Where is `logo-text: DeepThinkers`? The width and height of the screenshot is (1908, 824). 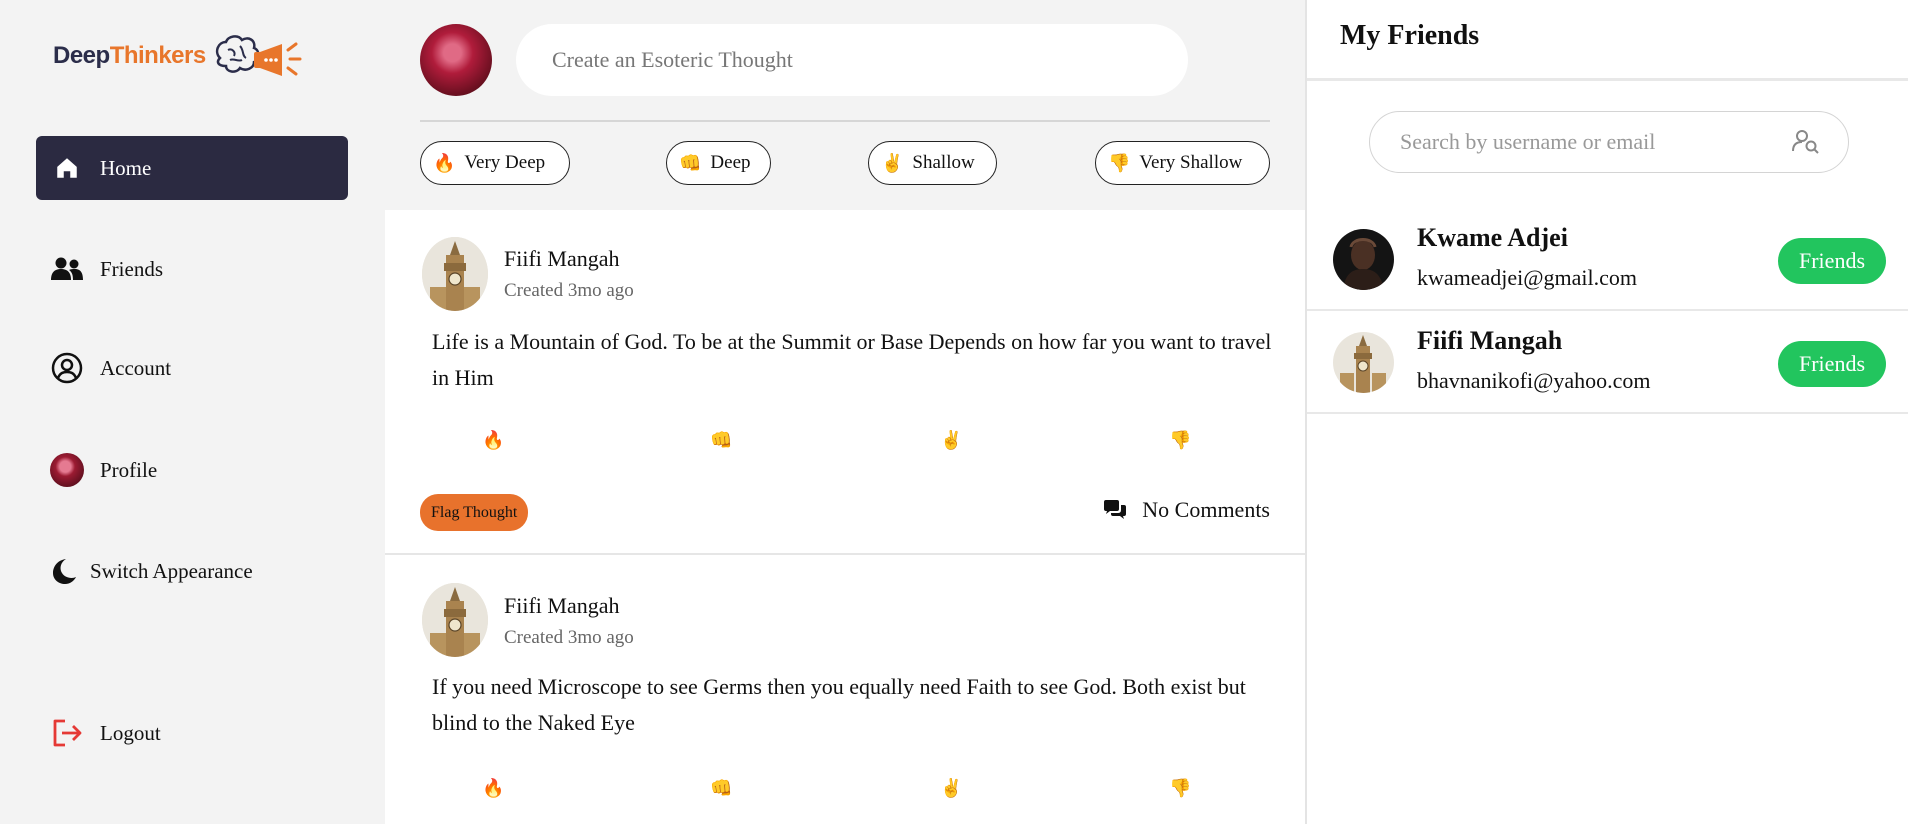 logo-text: DeepThinkers is located at coordinates (129, 55).